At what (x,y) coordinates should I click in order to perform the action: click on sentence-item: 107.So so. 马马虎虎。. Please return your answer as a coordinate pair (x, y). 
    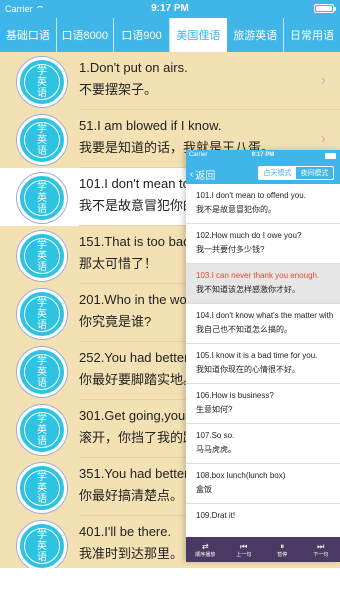
    Looking at the image, I should click on (263, 444).